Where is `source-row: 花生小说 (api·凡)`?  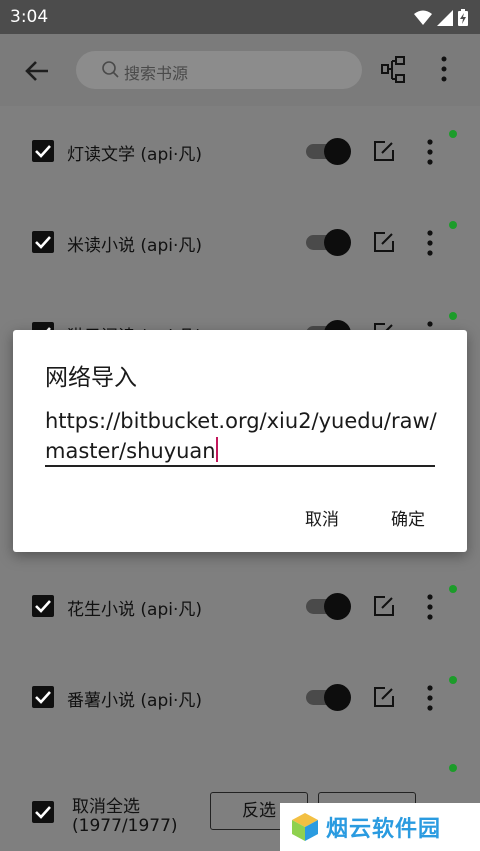 source-row: 花生小说 (api·凡) is located at coordinates (240, 607).